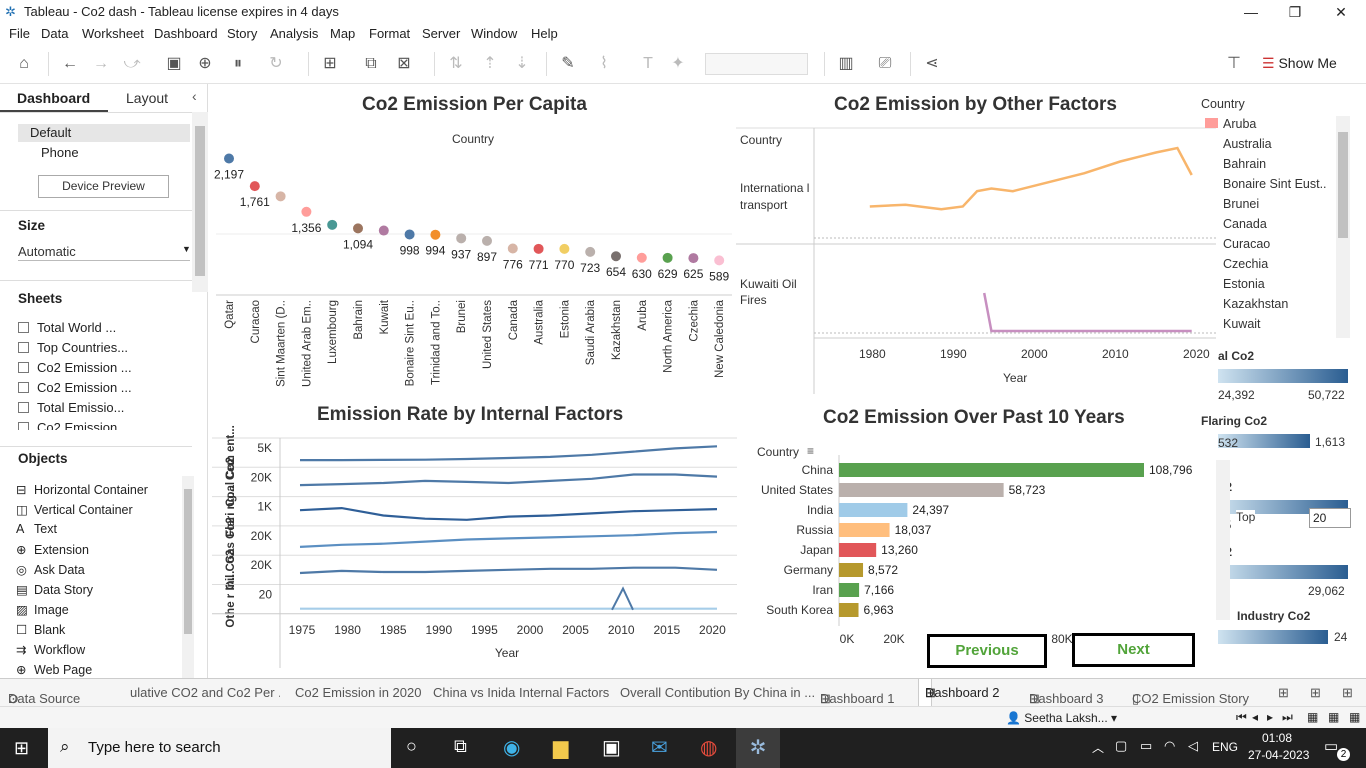  What do you see at coordinates (132, 64) in the screenshot?
I see `replay-icon: ⤻` at bounding box center [132, 64].